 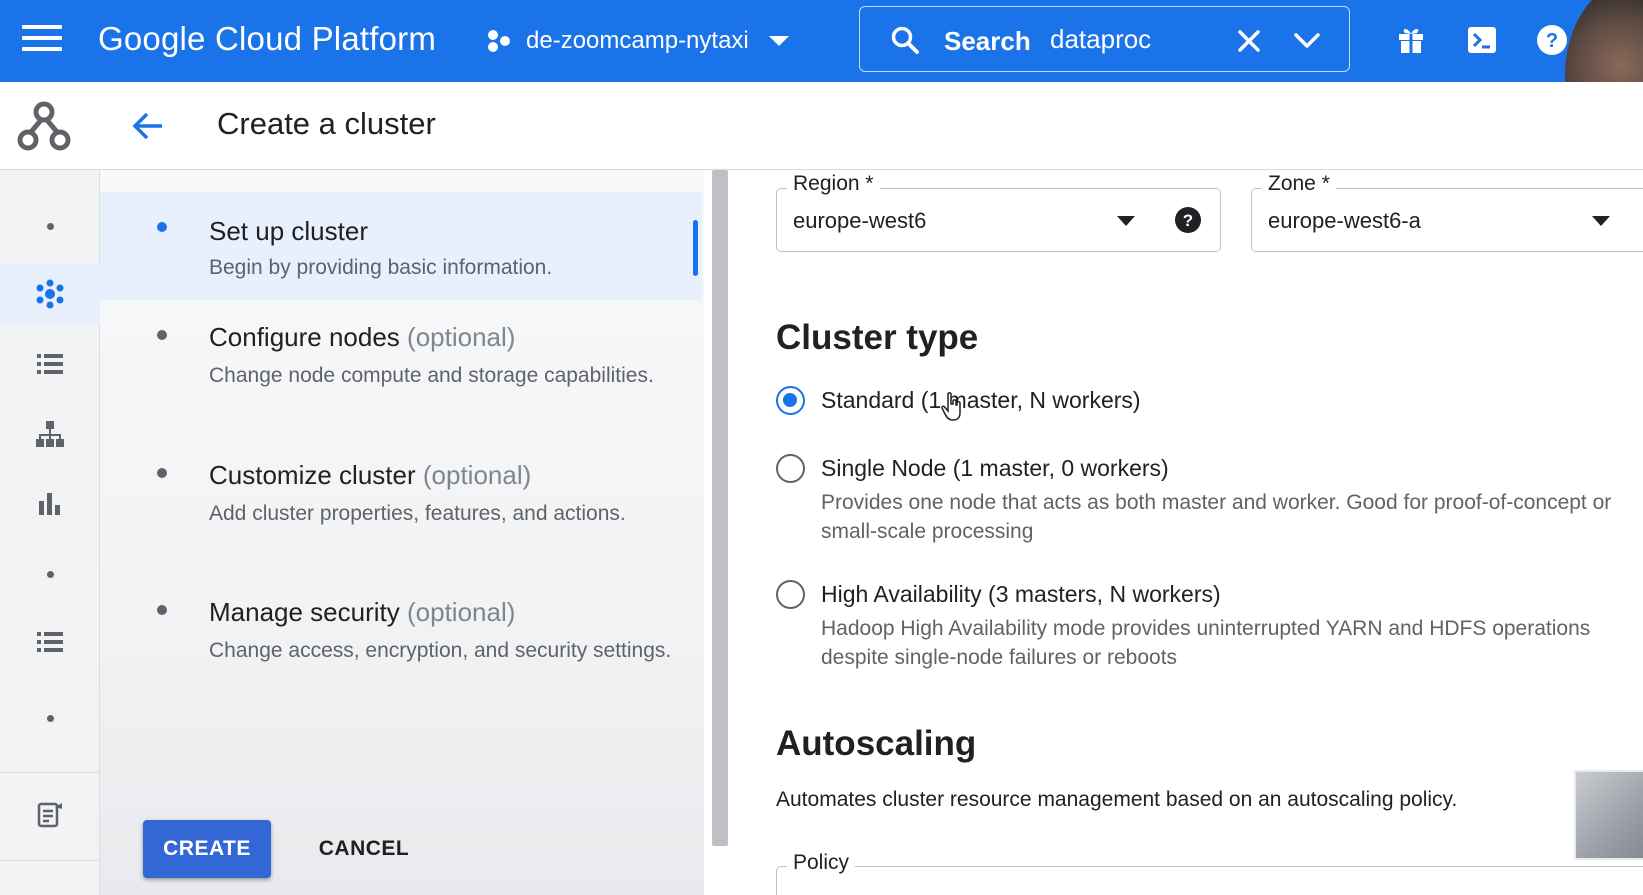 What do you see at coordinates (499, 41) in the screenshot?
I see `project-dots-icon` at bounding box center [499, 41].